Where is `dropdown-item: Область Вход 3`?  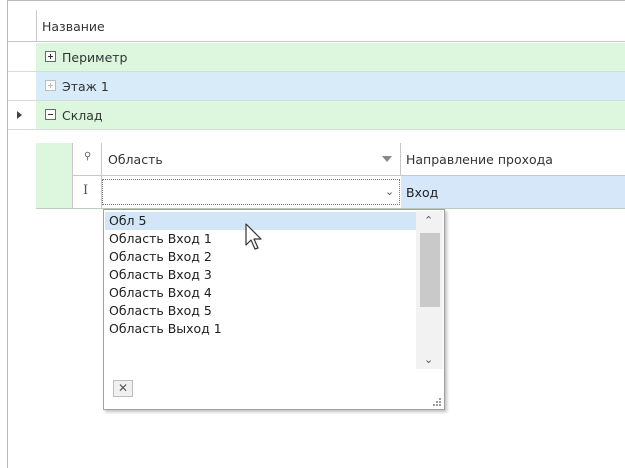
dropdown-item: Область Вход 3 is located at coordinates (261, 275).